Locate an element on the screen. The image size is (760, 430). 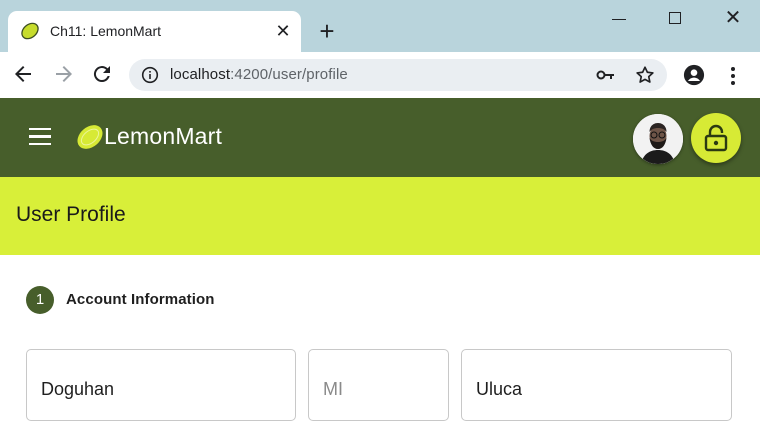
window-close-icon: ✕ is located at coordinates (733, 18).